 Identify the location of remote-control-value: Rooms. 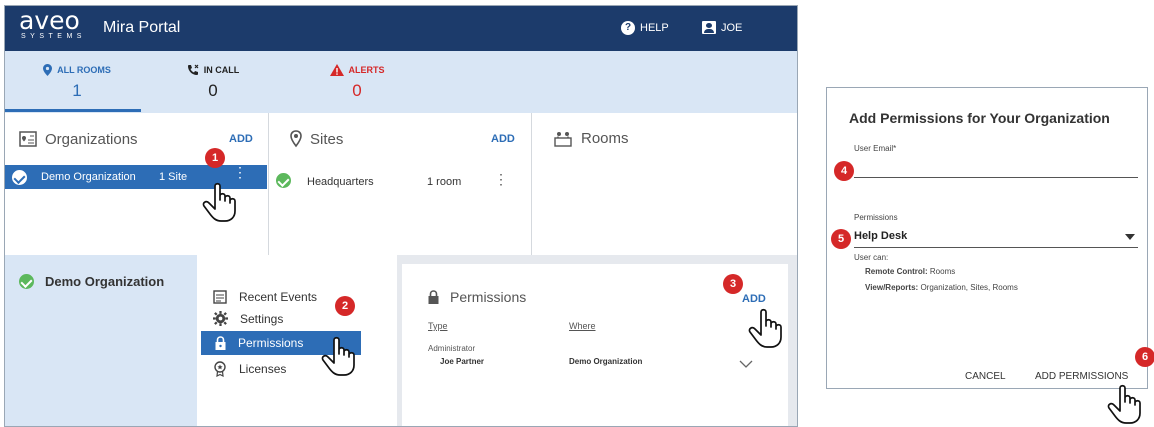
(942, 271).